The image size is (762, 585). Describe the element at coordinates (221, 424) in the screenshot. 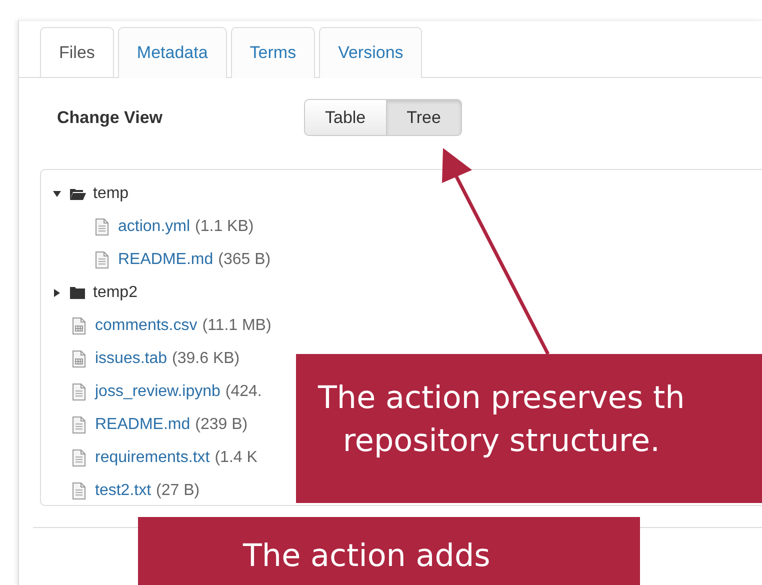

I see `file-size: (239 B)` at that location.